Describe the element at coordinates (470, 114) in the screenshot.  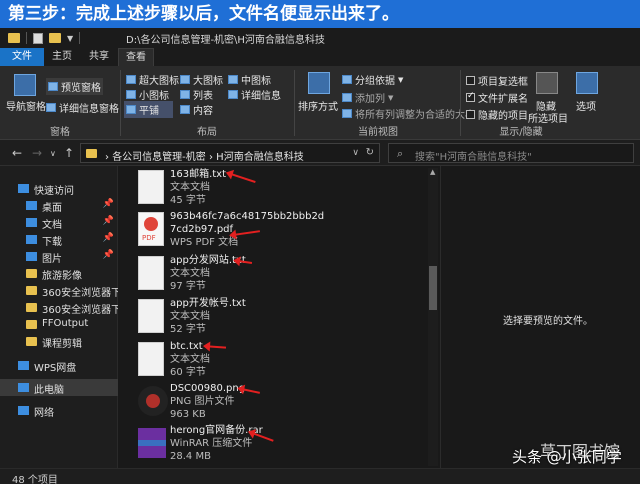
I see `hidden-items-checkbox` at that location.